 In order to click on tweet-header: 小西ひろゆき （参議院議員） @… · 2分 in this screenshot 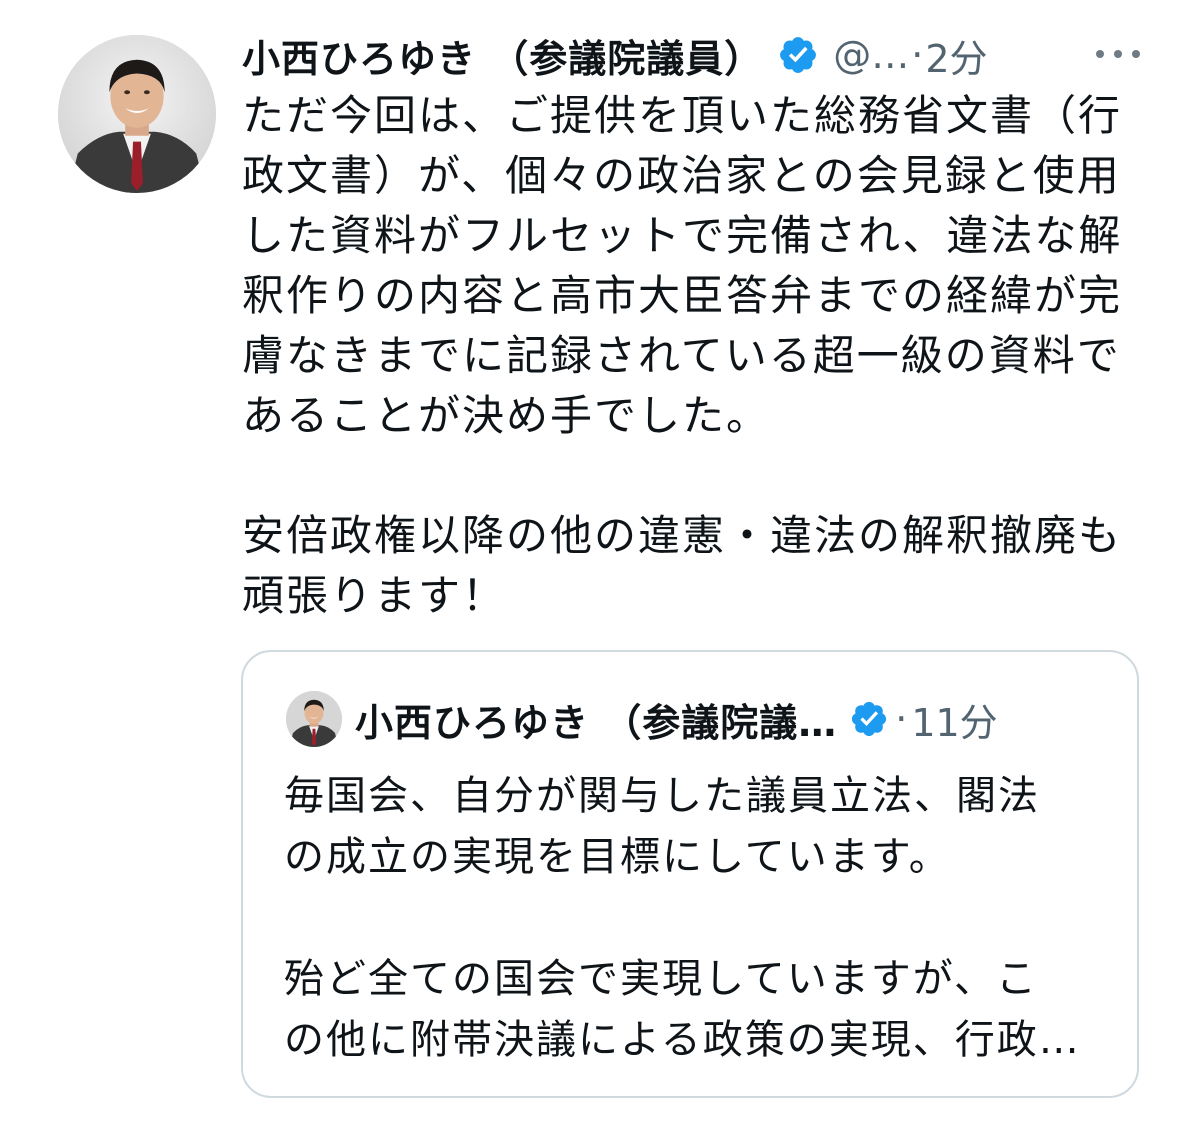, I will do `click(615, 55)`.